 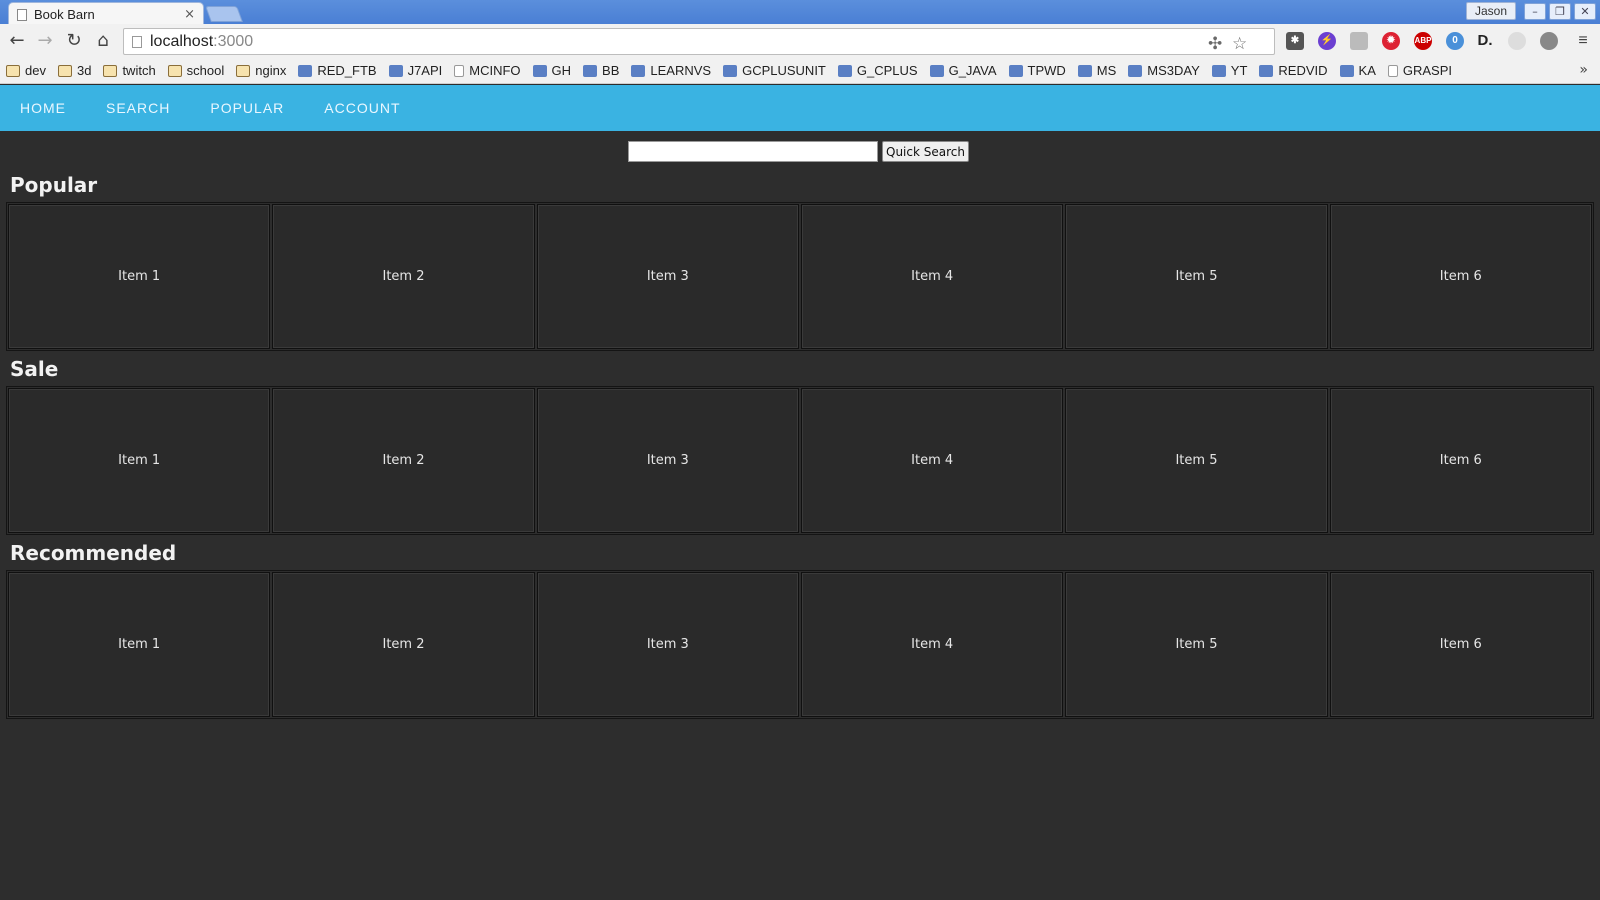 I want to click on back-icon: ←, so click(x=17, y=42).